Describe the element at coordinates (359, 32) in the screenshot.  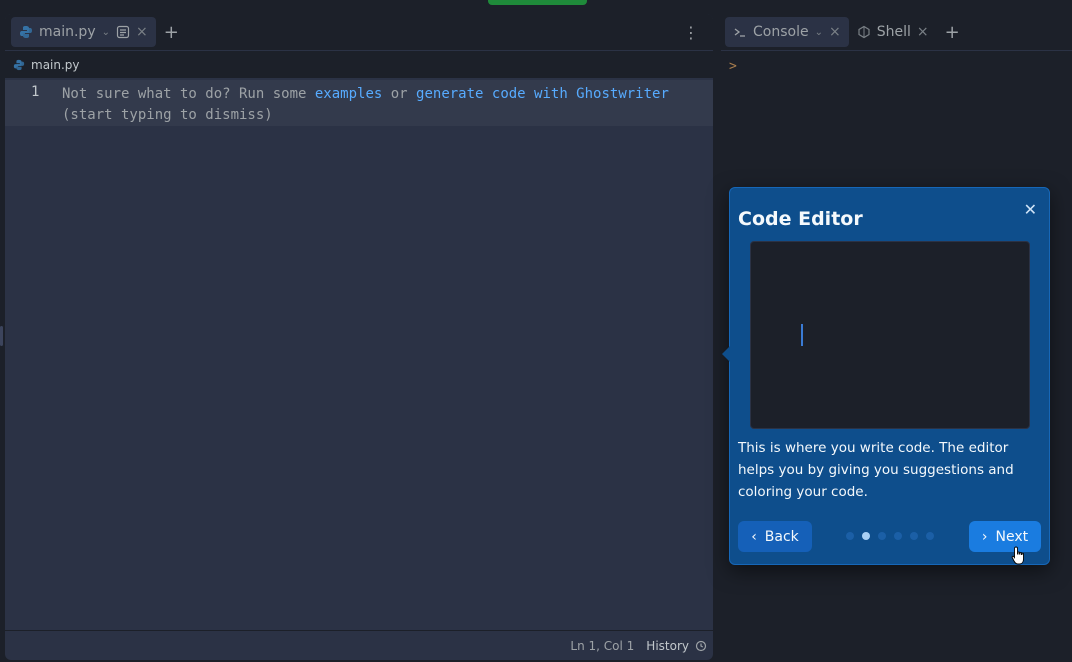
I see `editor-tabbar: main.py ⌄ × + ⋮` at that location.